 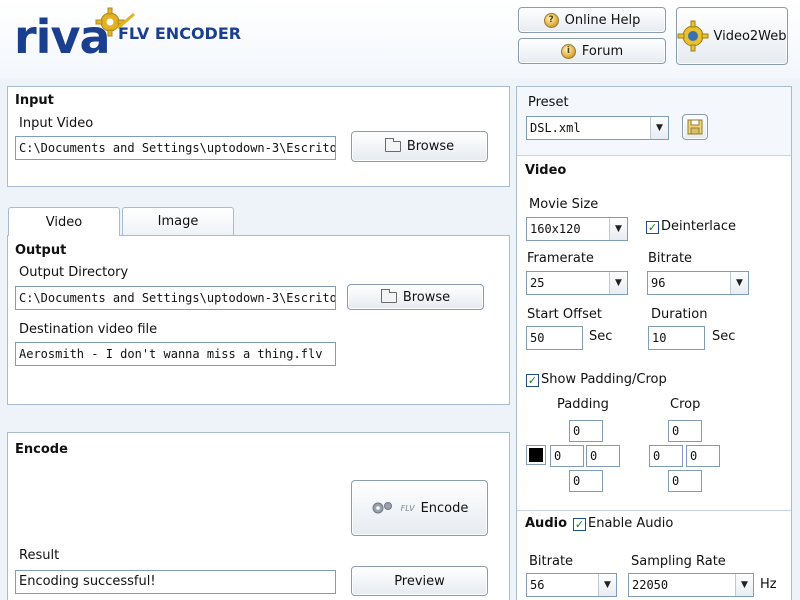 What do you see at coordinates (603, 456) in the screenshot?
I see `padding-right-field: 0` at bounding box center [603, 456].